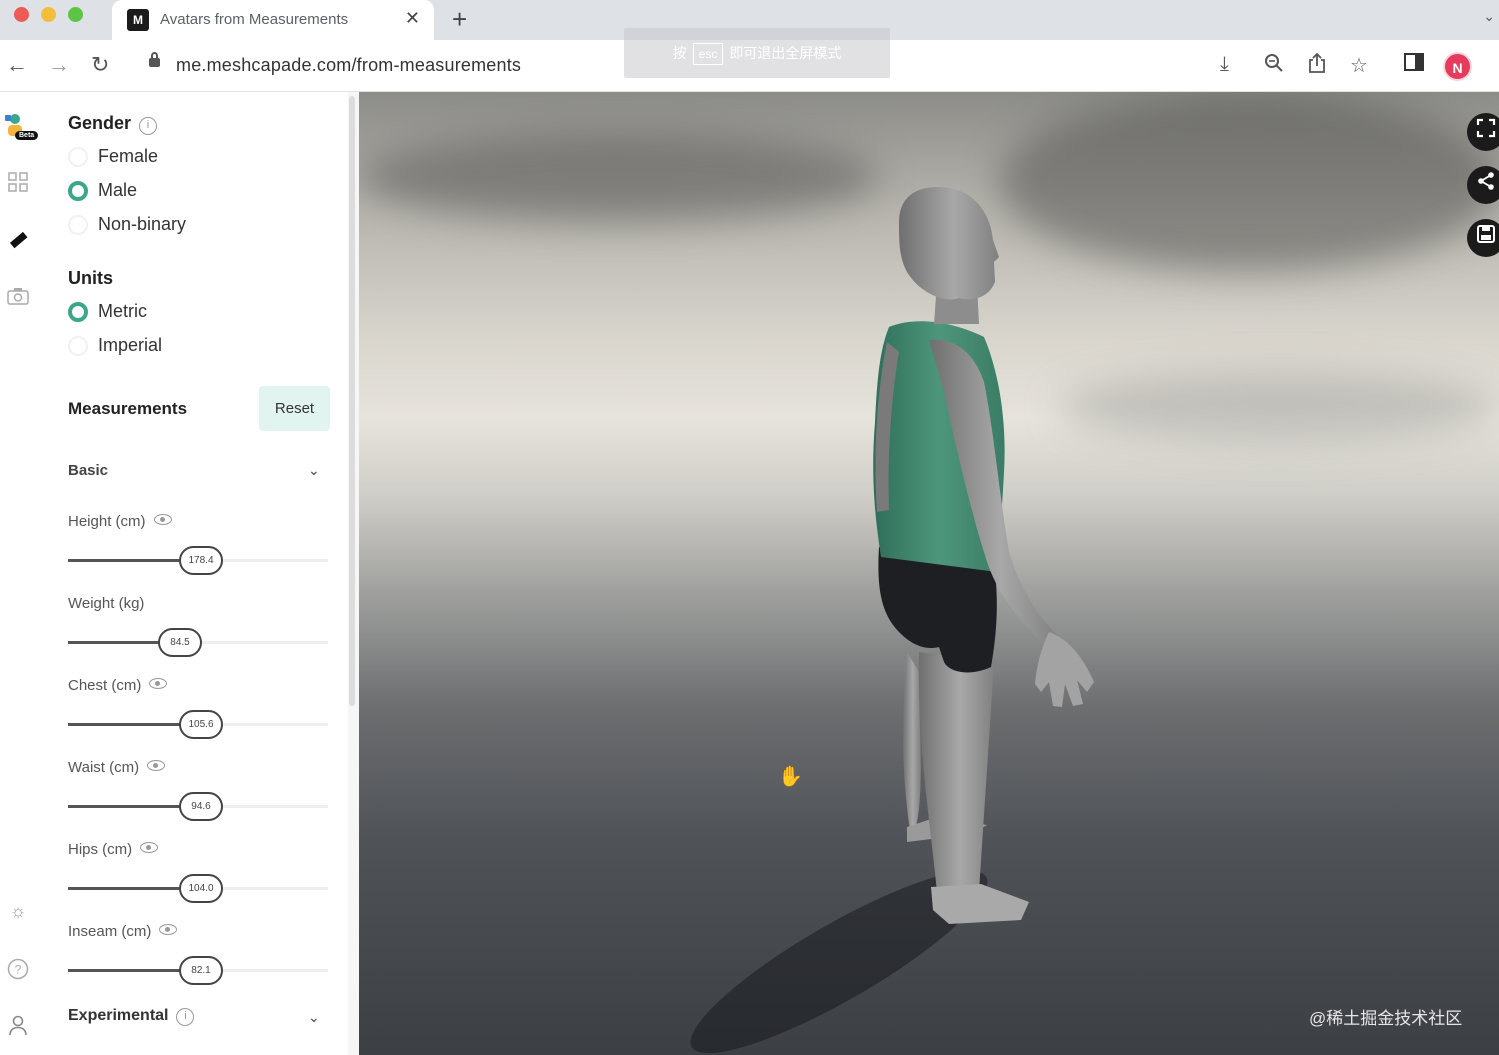 Image resolution: width=1499 pixels, height=1055 pixels. I want to click on hand-cursor-icon: ✋, so click(790, 777).